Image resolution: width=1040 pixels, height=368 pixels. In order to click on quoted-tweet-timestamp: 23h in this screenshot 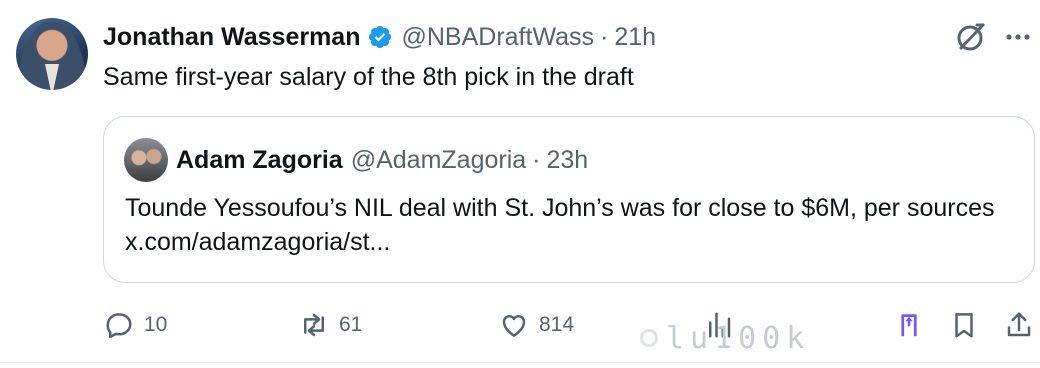, I will do `click(567, 160)`.